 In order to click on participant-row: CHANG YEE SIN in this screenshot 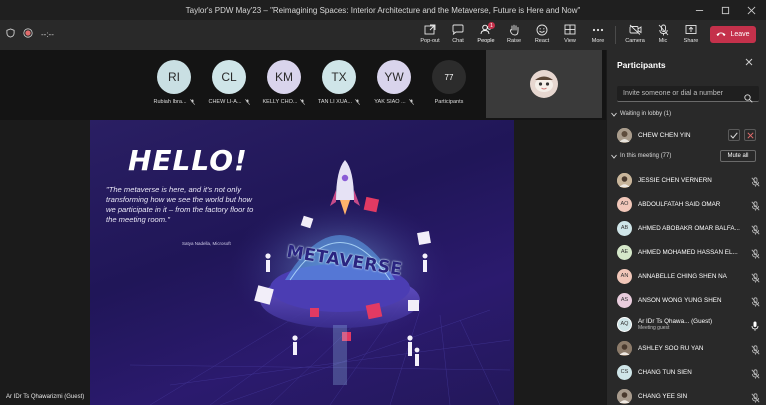, I will do `click(690, 396)`.